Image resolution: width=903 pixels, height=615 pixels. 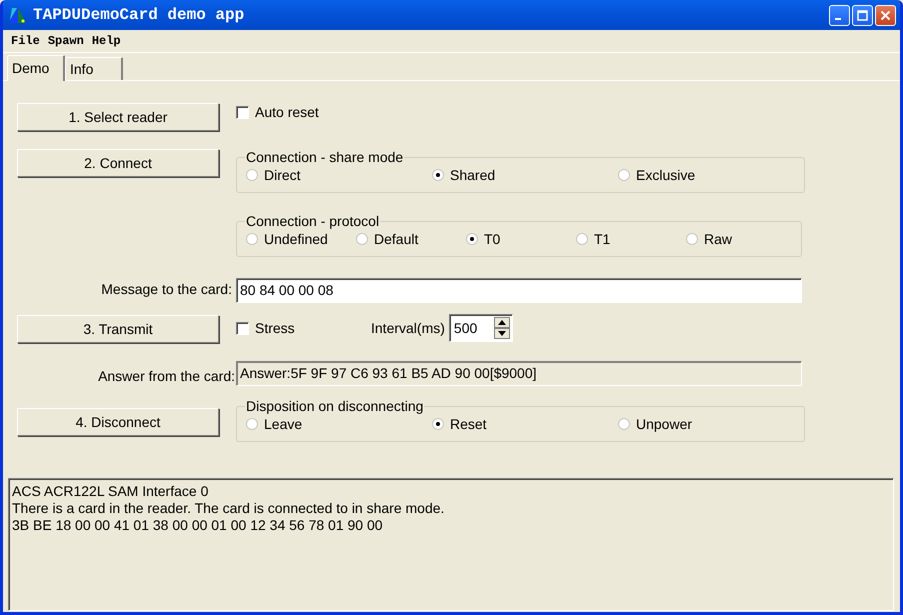 What do you see at coordinates (519, 290) in the screenshot?
I see `message-field: 80 84 00 00 08` at bounding box center [519, 290].